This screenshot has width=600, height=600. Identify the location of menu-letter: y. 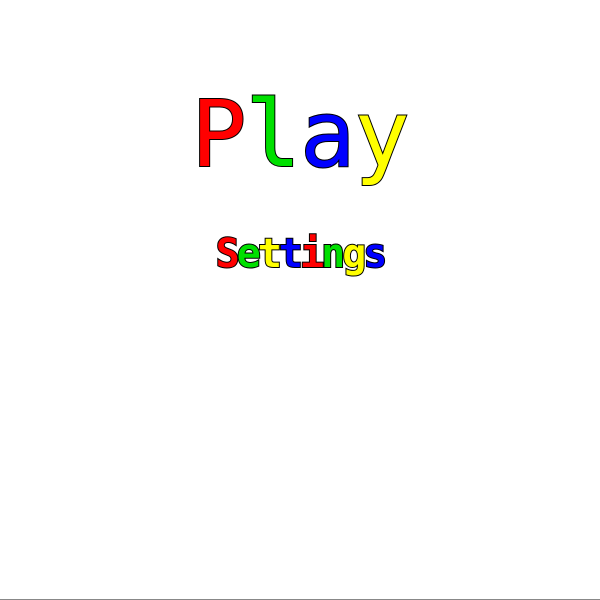
(381, 134).